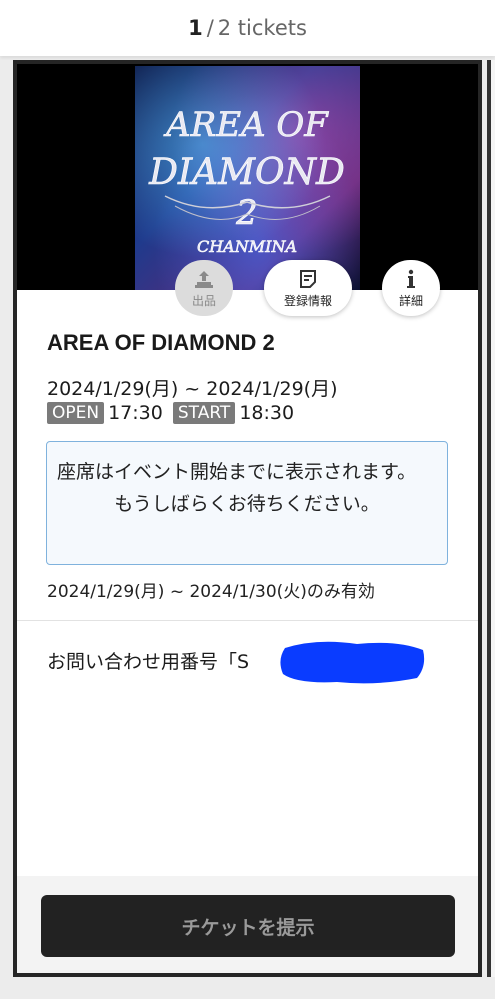  Describe the element at coordinates (211, 592) in the screenshot. I see `validity-period: 2024/1/29(月) ~ 2024/1/30(火)のみ有効` at that location.